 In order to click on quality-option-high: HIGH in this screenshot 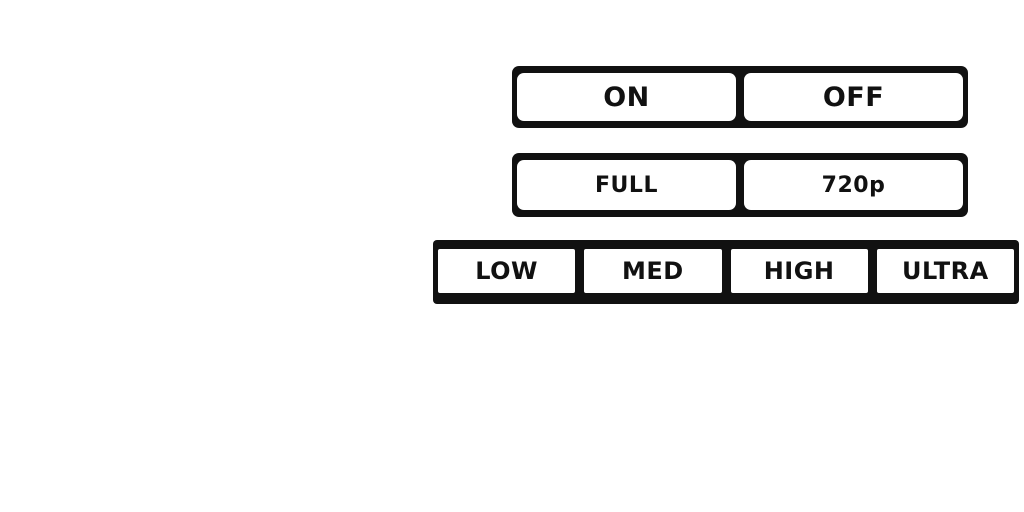, I will do `click(799, 271)`.